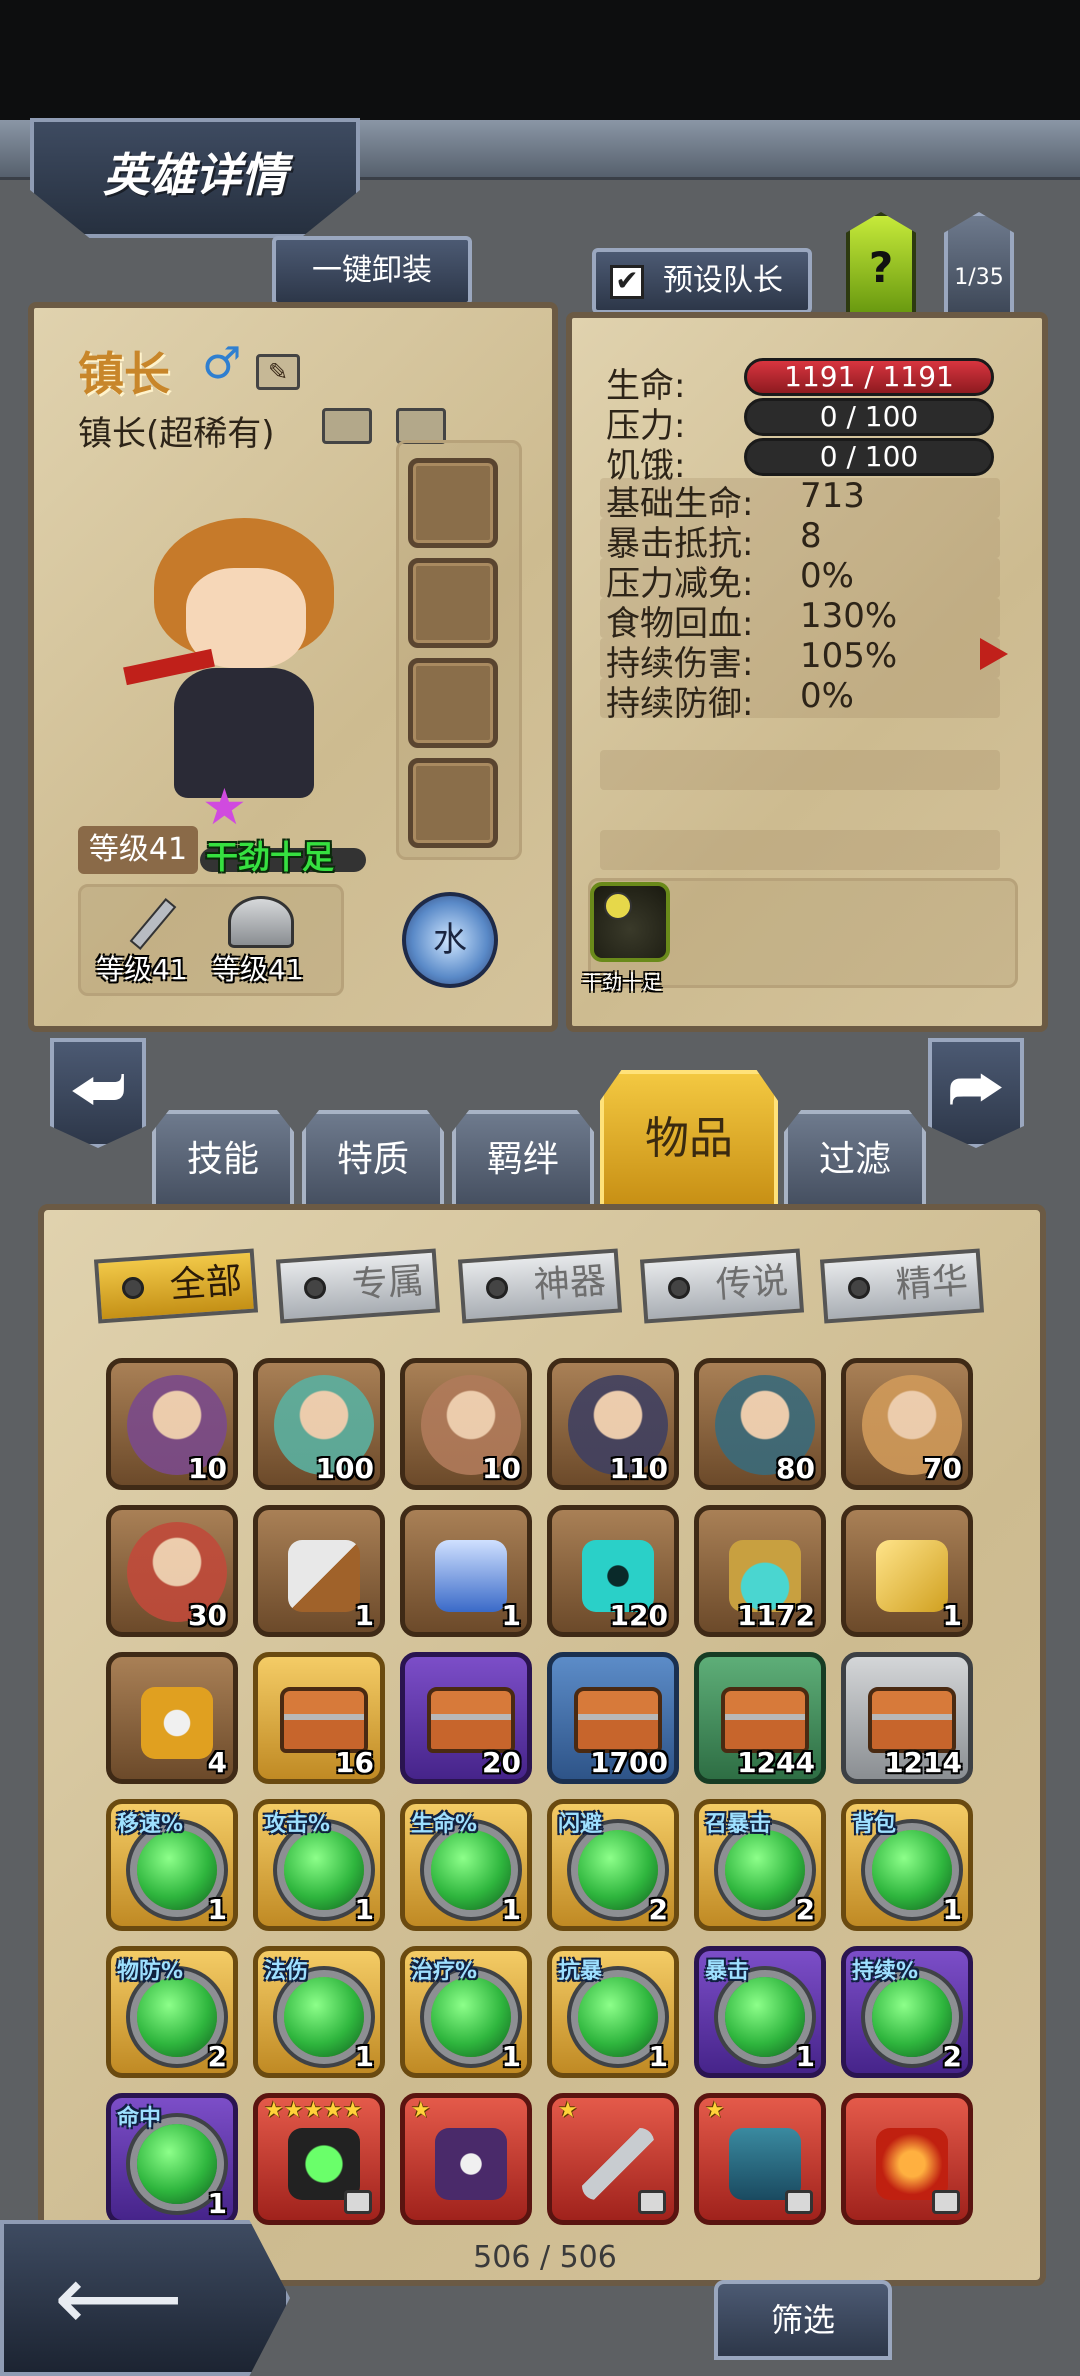  What do you see at coordinates (172, 2012) in the screenshot?
I see `item-slot-rune: 物防% 2` at bounding box center [172, 2012].